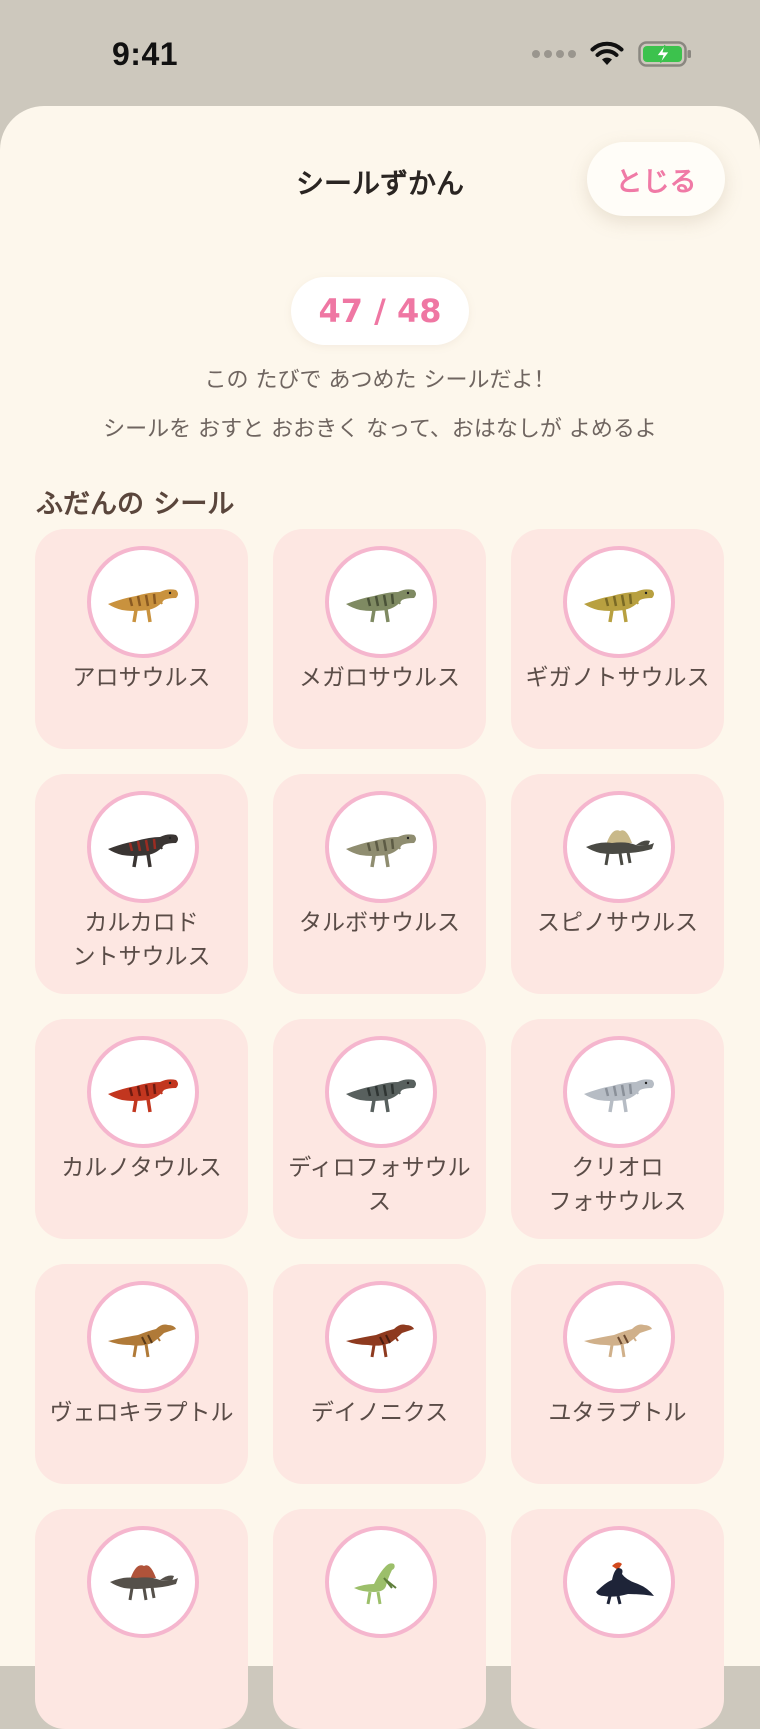 The width and height of the screenshot is (760, 1729). What do you see at coordinates (379, 1185) in the screenshot?
I see `sticker-name: ディロフォサウルス` at bounding box center [379, 1185].